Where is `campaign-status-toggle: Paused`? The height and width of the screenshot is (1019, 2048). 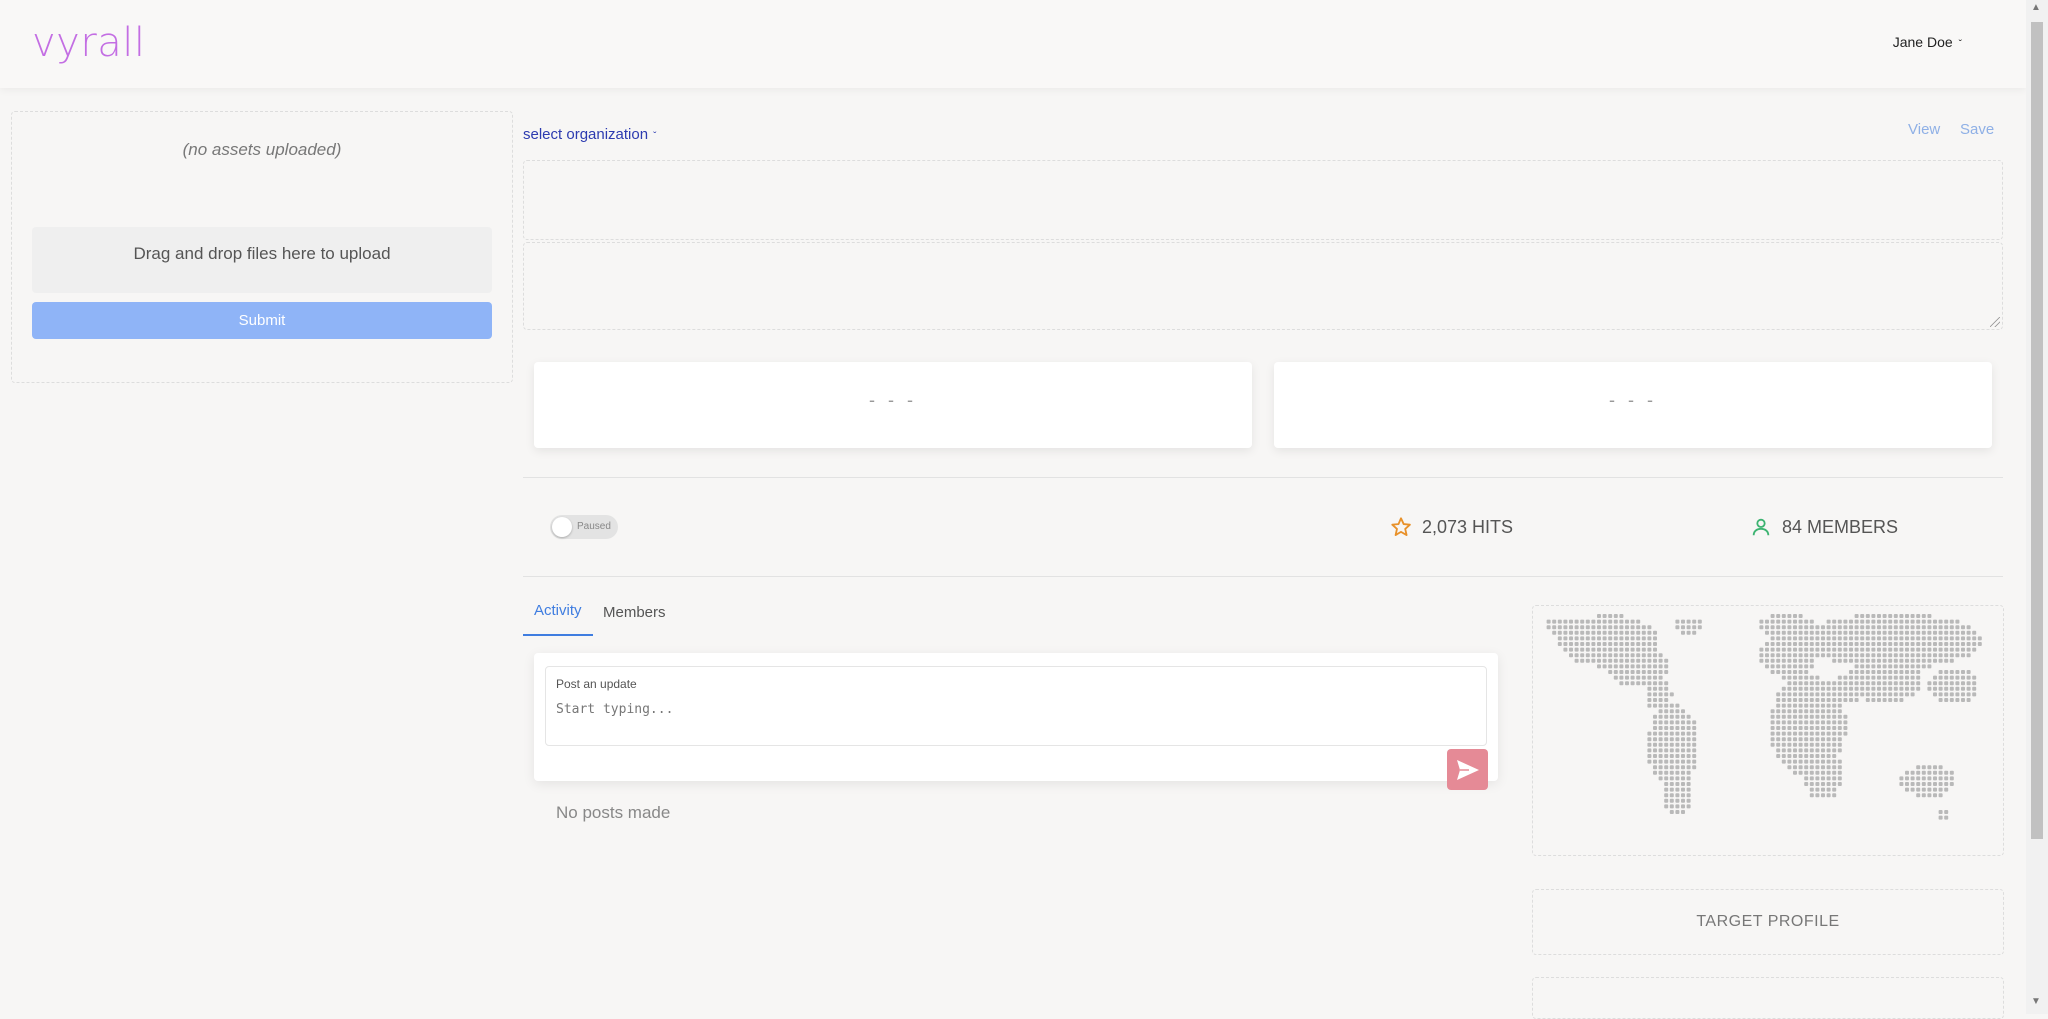 campaign-status-toggle: Paused is located at coordinates (584, 527).